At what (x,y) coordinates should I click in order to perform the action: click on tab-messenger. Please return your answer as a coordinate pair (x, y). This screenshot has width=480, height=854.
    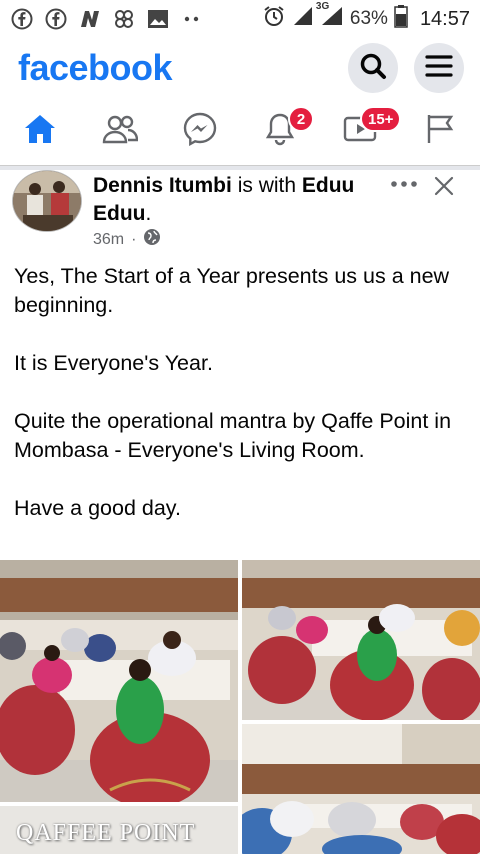
    Looking at the image, I should click on (200, 131).